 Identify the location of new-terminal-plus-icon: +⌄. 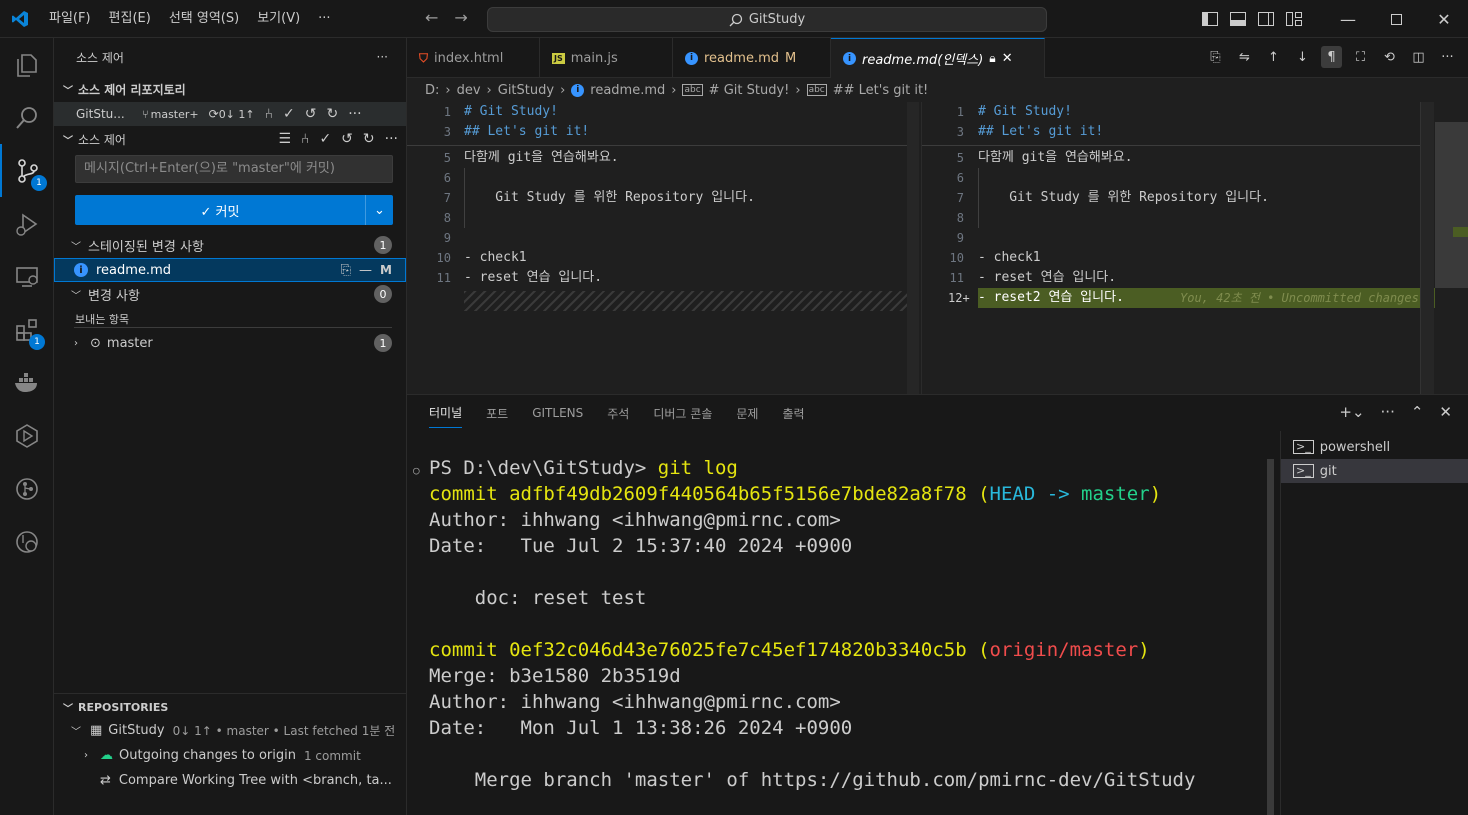
(1351, 412).